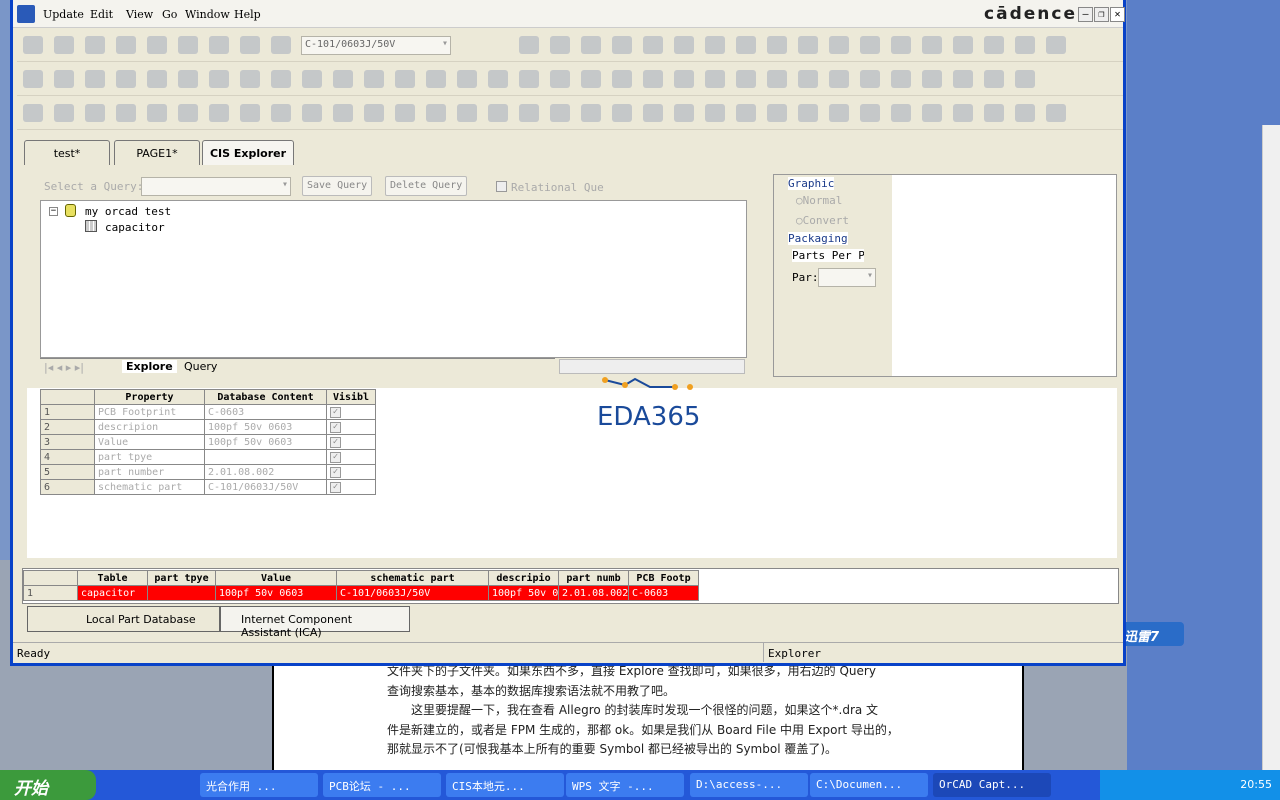 Image resolution: width=1280 pixels, height=800 pixels. What do you see at coordinates (412, 578) in the screenshot?
I see `column-header: schematic part` at bounding box center [412, 578].